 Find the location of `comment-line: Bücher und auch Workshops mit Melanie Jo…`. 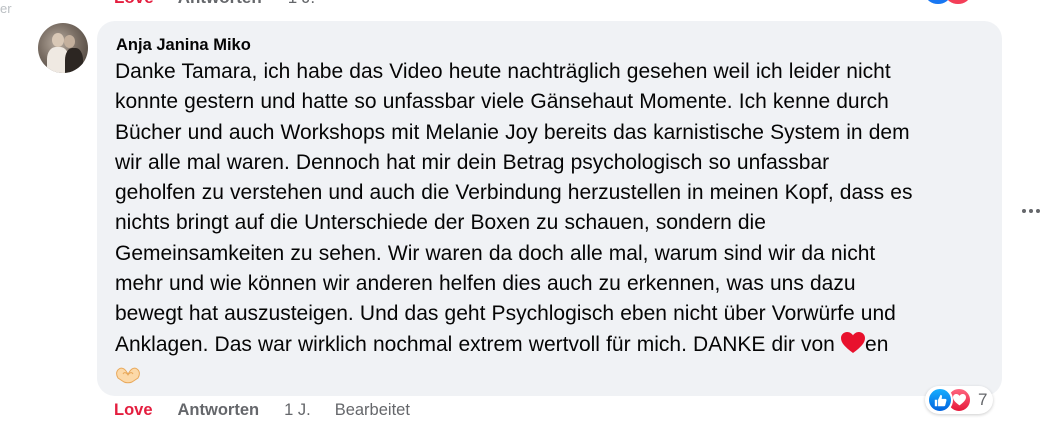

comment-line: Bücher und auch Workshops mit Melanie Jo… is located at coordinates (512, 132).